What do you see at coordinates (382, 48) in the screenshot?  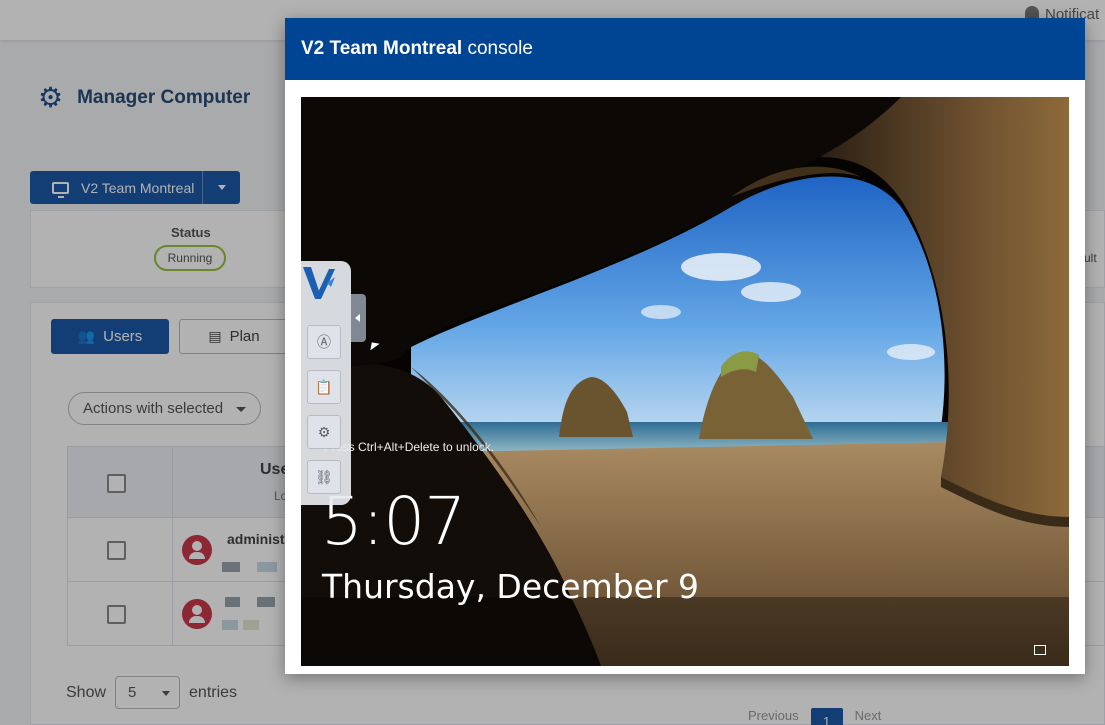 I see `modal-title-vm-name: V2 Team Montreal` at bounding box center [382, 48].